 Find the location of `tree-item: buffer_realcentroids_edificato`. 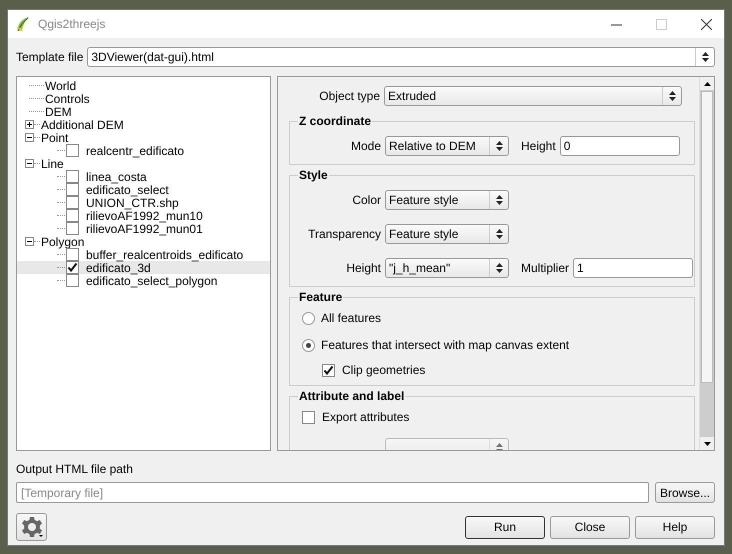

tree-item: buffer_realcentroids_edificato is located at coordinates (143, 254).